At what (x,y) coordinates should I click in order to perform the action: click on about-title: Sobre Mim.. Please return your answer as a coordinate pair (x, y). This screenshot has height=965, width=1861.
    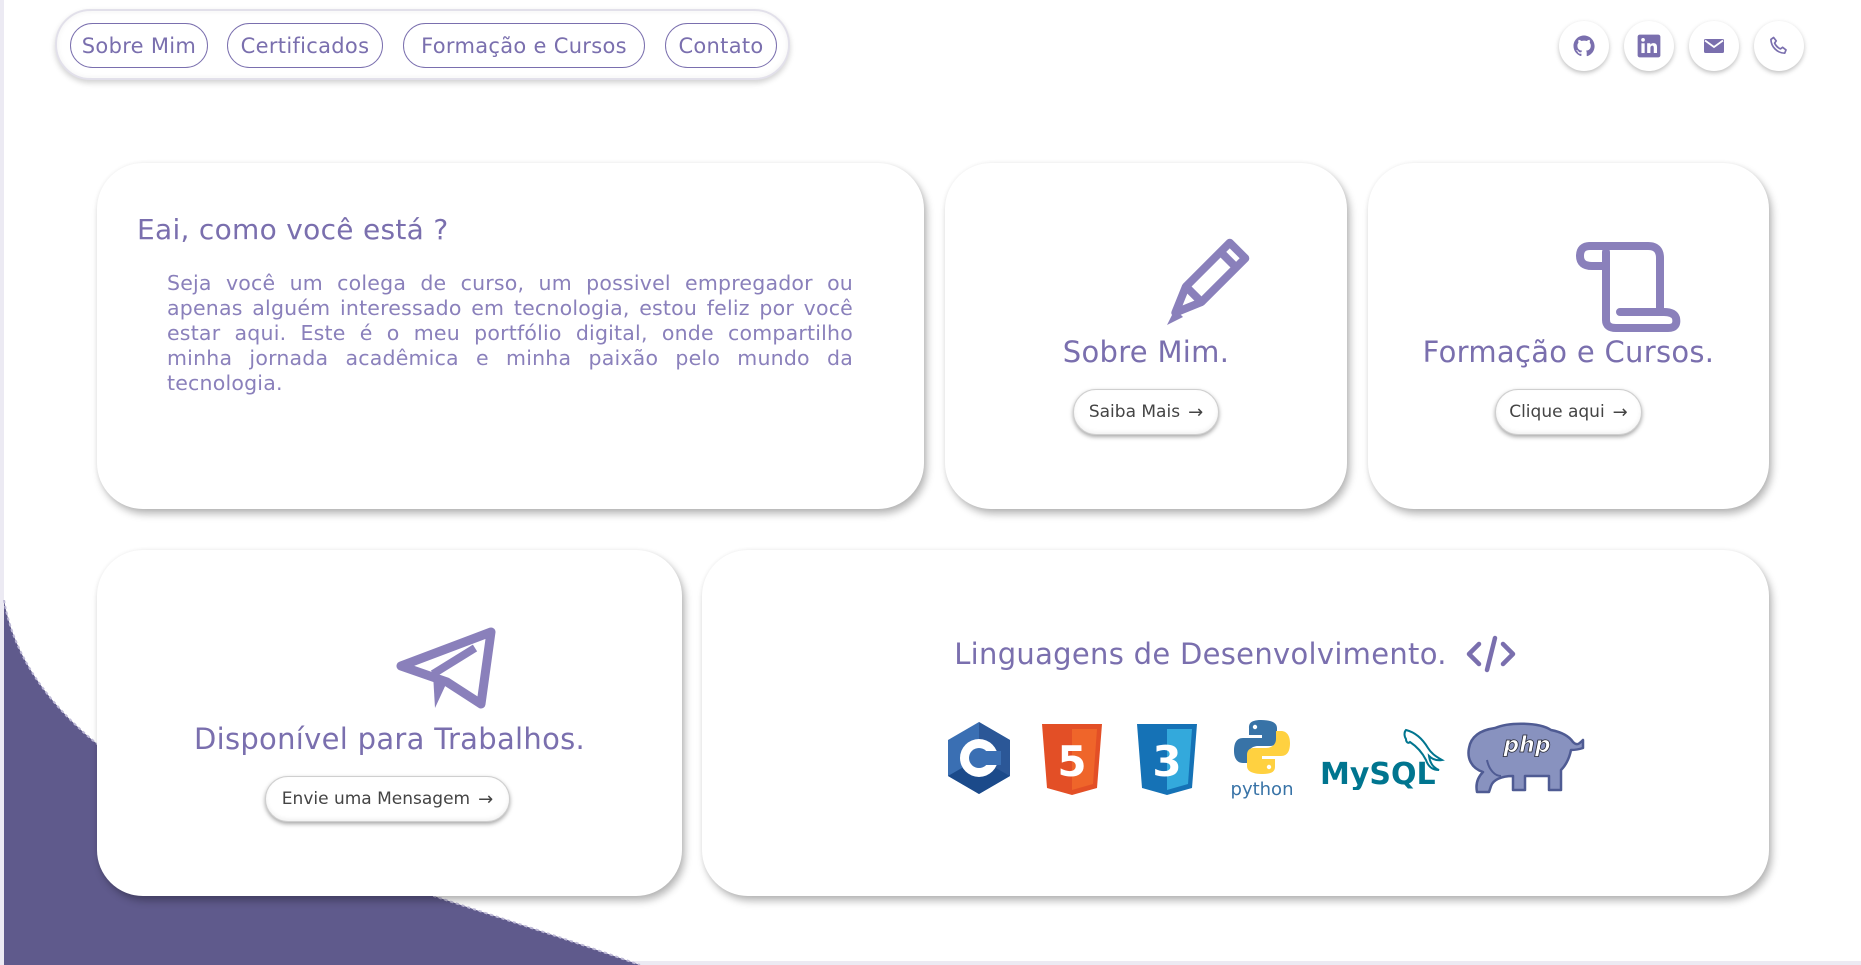
    Looking at the image, I should click on (1146, 352).